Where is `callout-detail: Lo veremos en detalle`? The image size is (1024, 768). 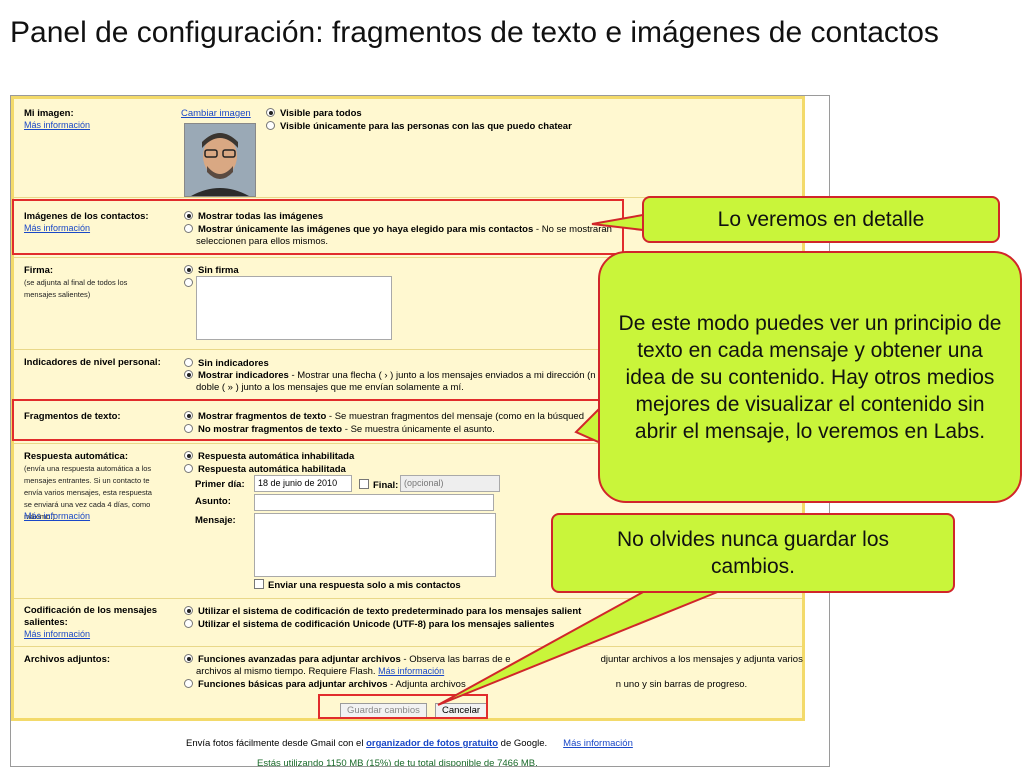
callout-detail: Lo veremos en detalle is located at coordinates (821, 219).